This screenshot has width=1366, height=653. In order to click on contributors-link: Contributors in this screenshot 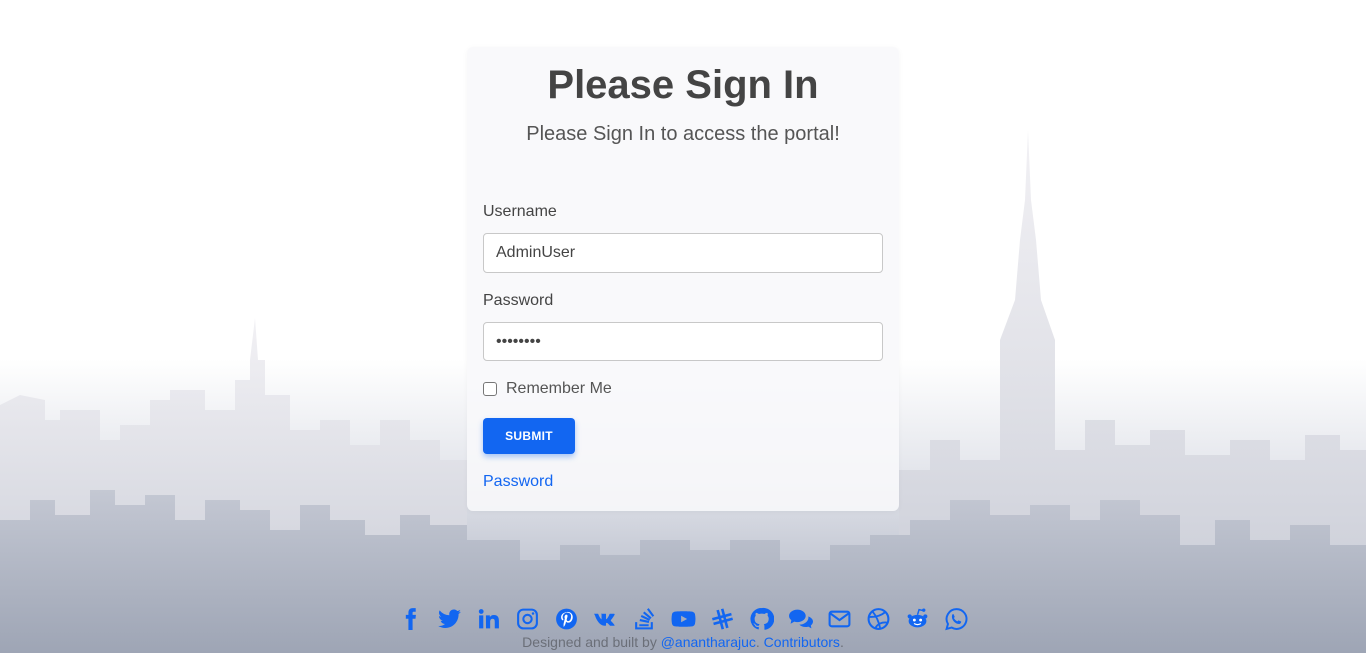, I will do `click(802, 642)`.